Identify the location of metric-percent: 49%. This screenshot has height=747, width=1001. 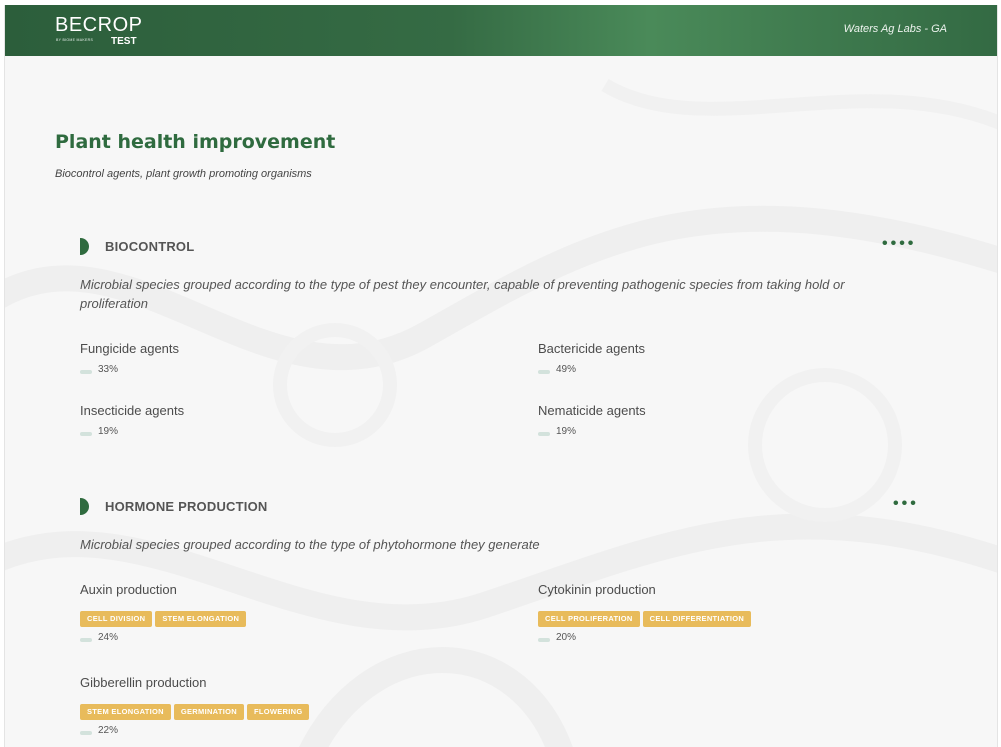
(566, 369).